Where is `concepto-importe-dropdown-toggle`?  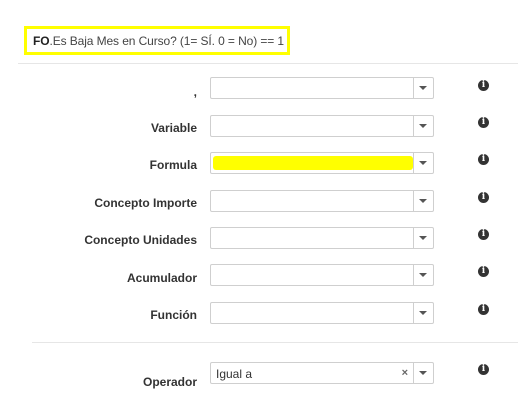 concepto-importe-dropdown-toggle is located at coordinates (423, 201).